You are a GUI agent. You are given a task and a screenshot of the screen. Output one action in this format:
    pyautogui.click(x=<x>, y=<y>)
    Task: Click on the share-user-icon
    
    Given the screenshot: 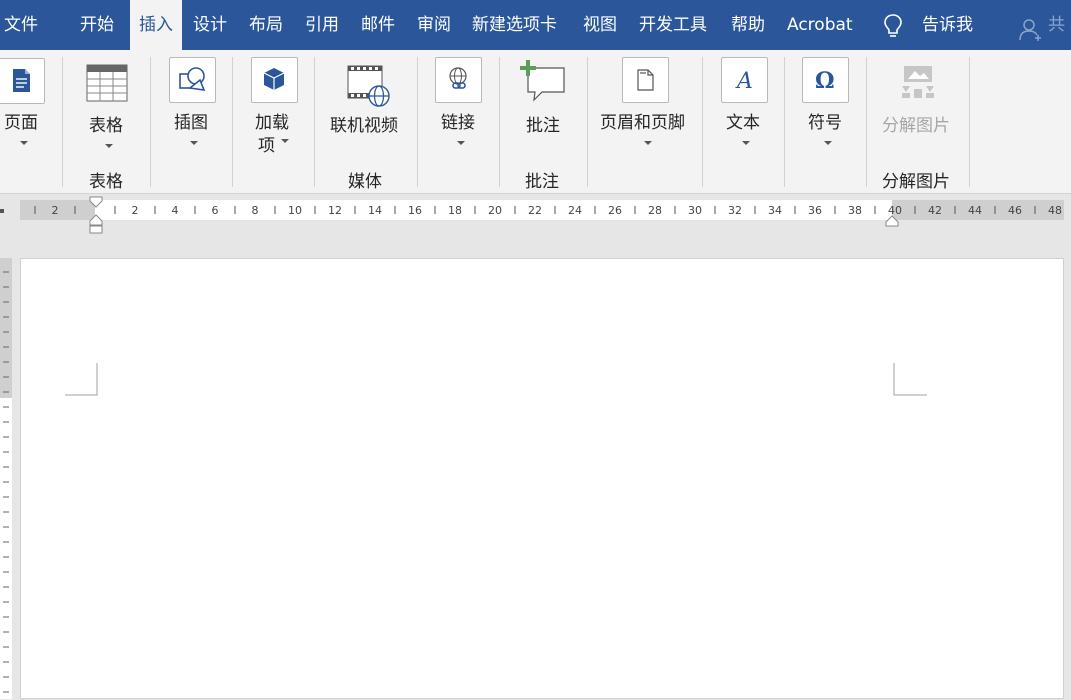 What is the action you would take?
    pyautogui.click(x=1031, y=29)
    